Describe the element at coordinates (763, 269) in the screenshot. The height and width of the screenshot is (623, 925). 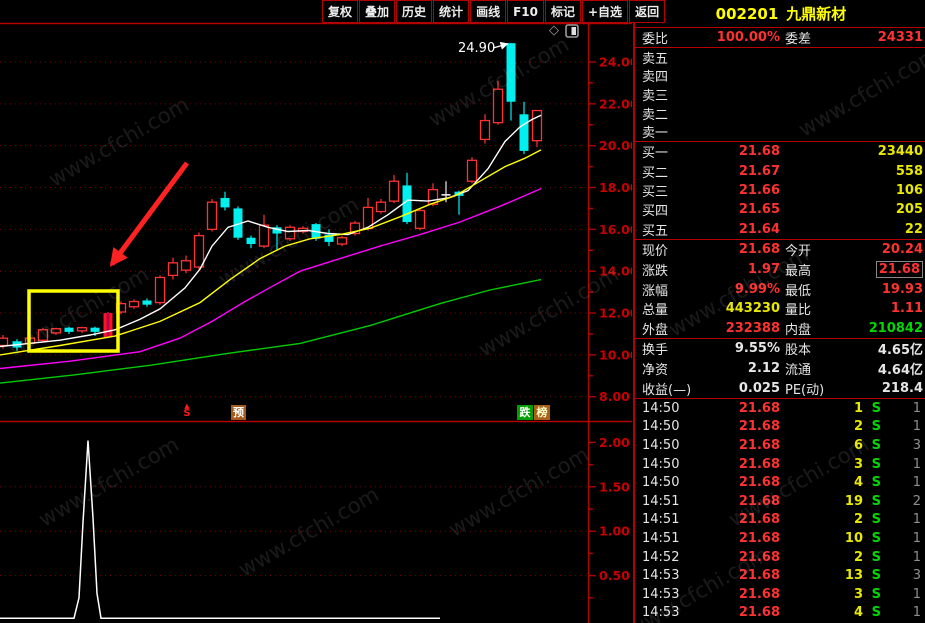
I see `info-value: 1.97` at that location.